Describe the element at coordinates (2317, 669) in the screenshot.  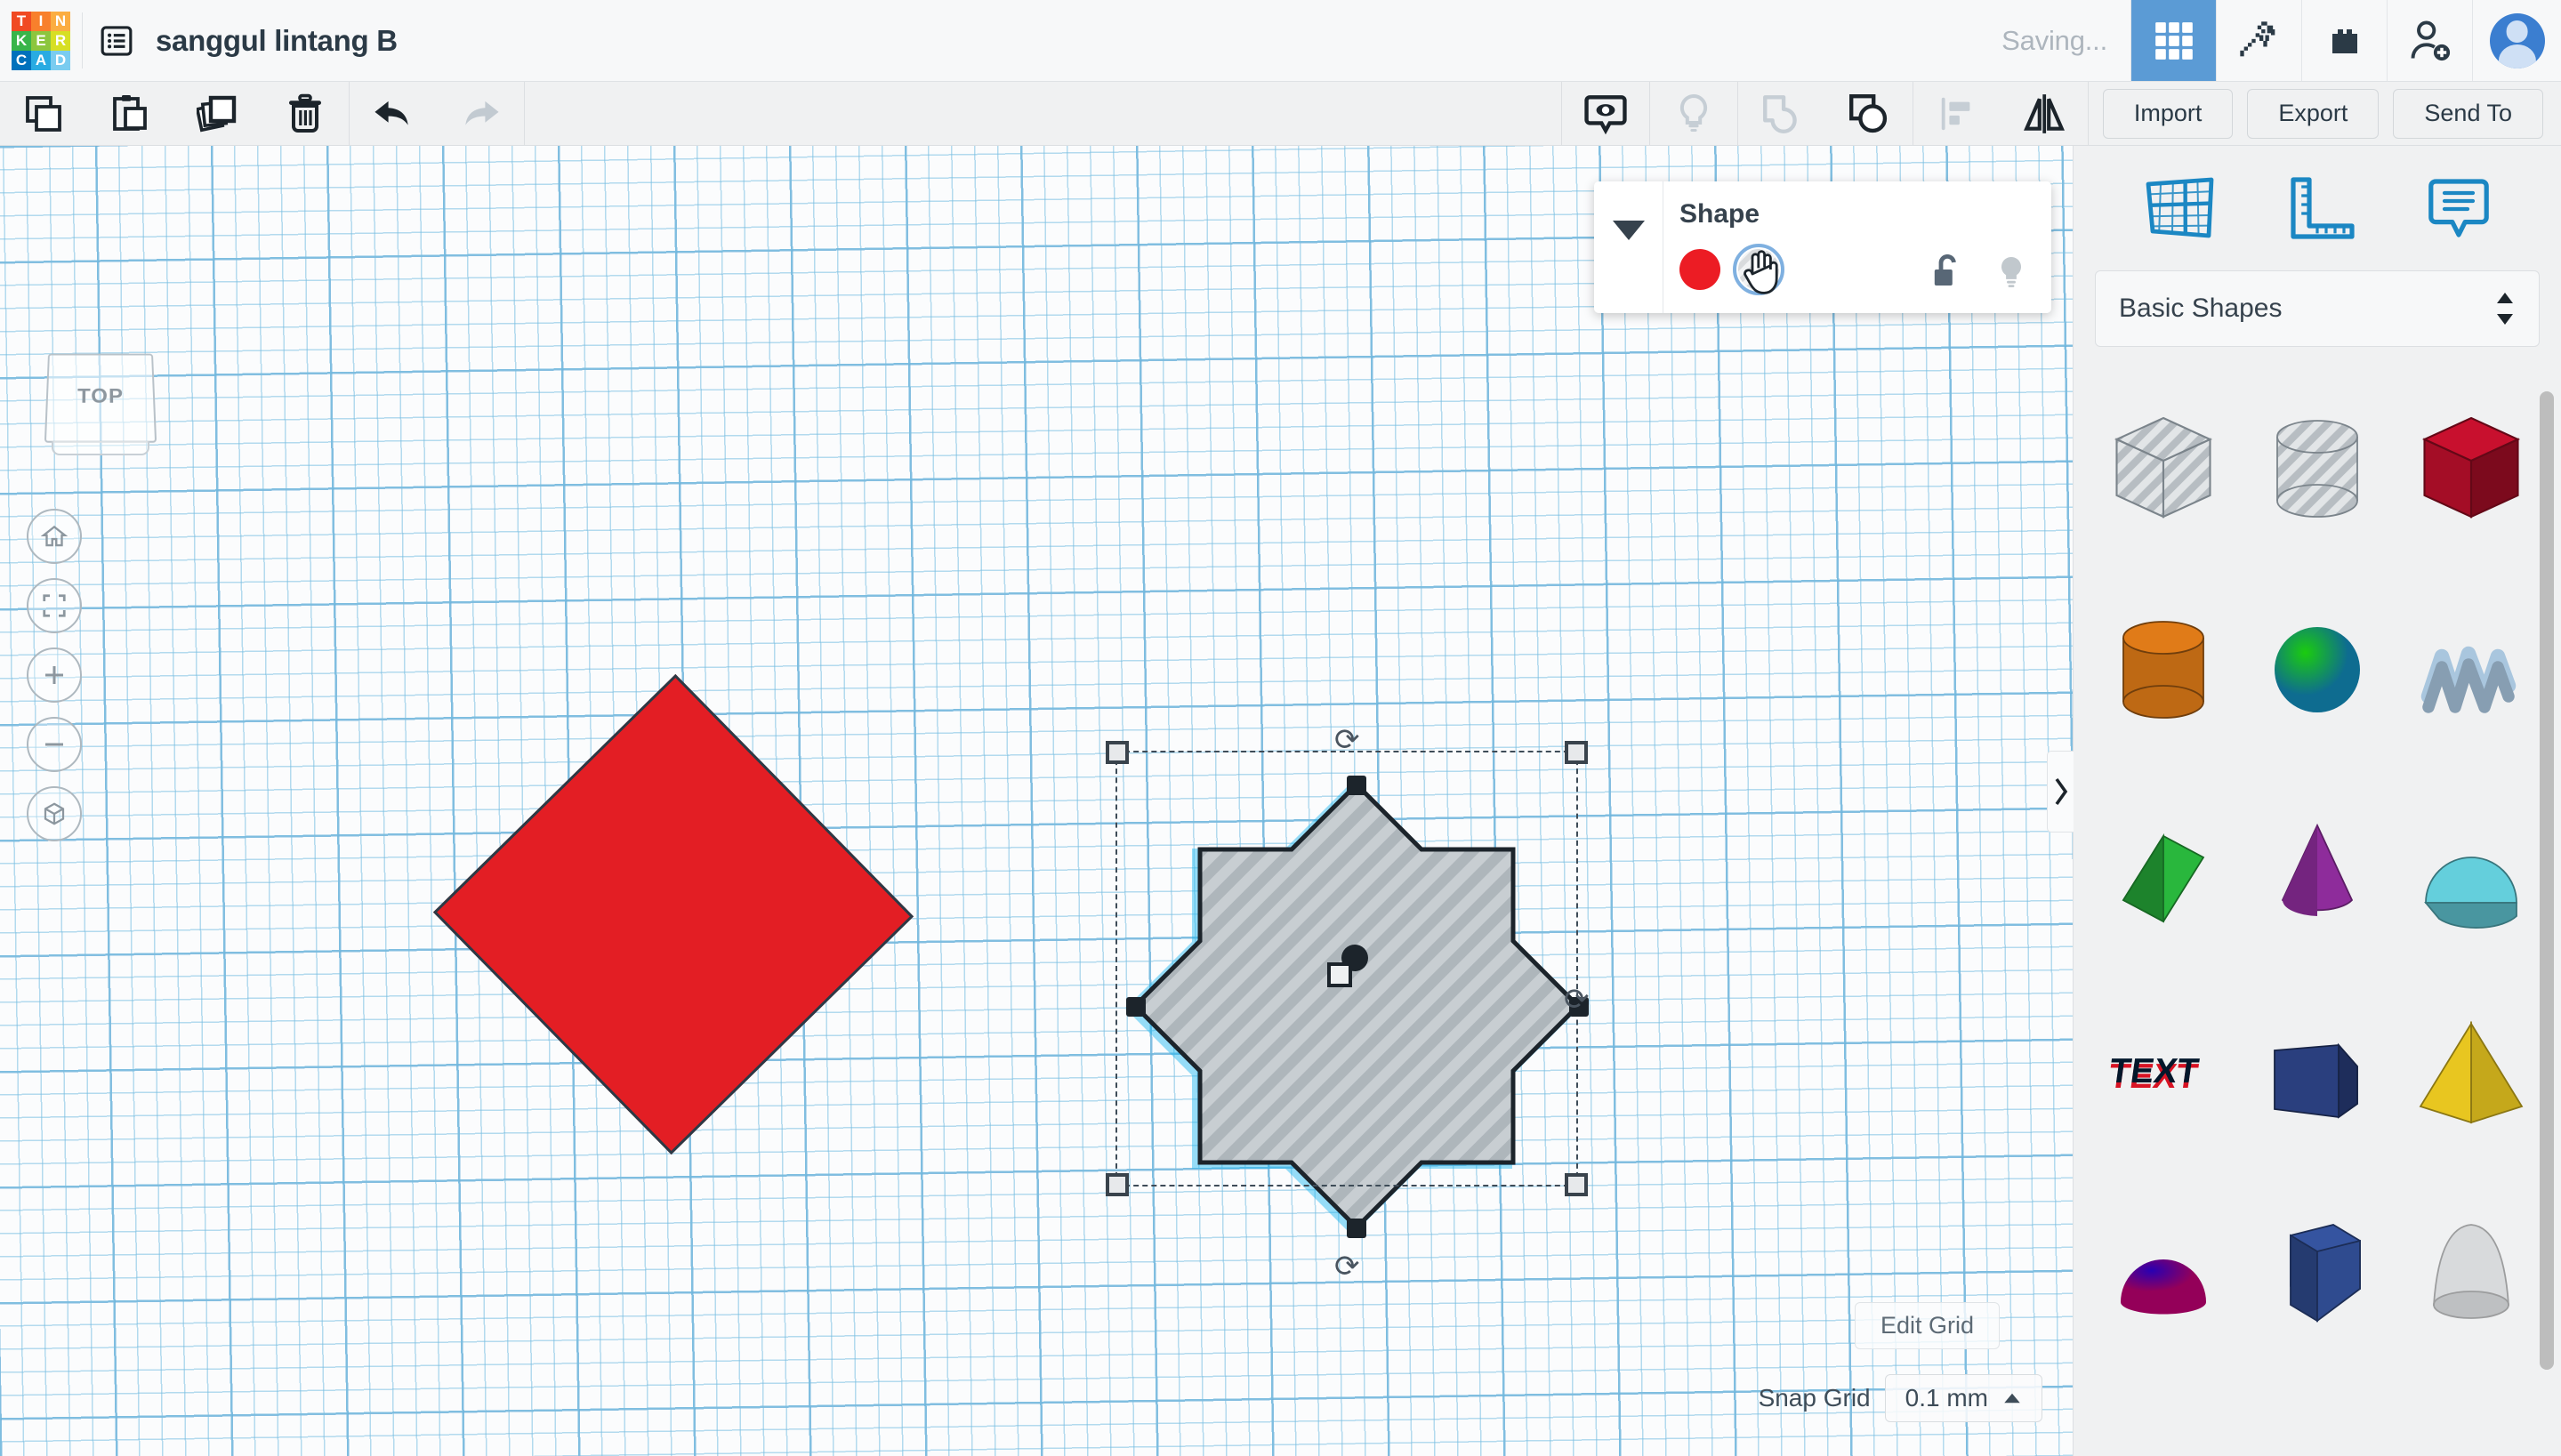
I see `sphere-shape` at that location.